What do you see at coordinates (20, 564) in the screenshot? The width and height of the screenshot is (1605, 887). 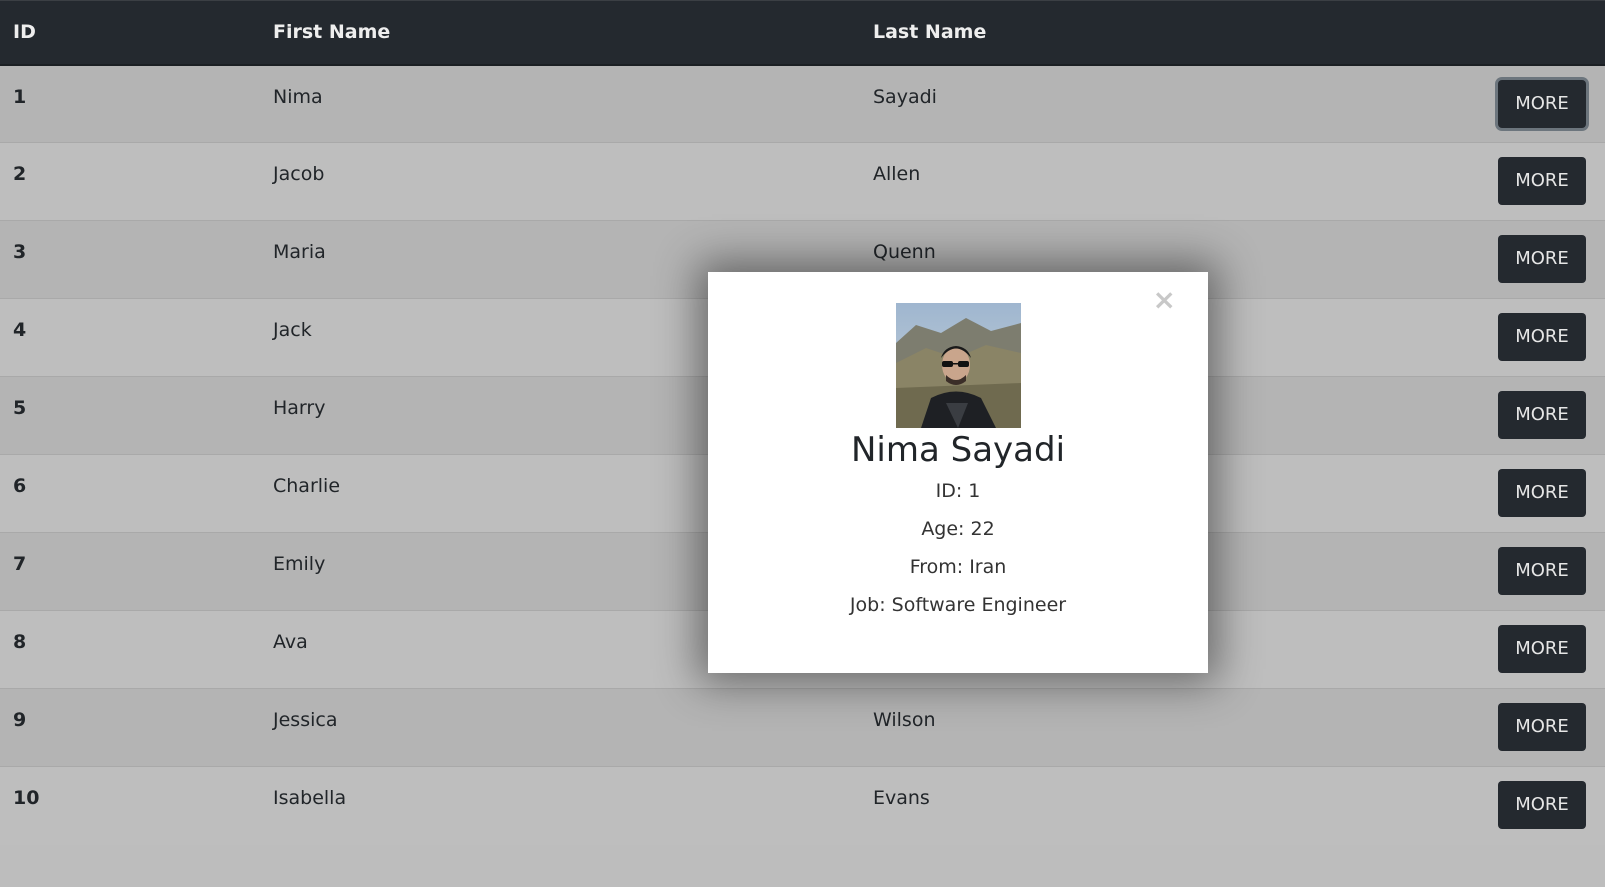 I see `cell-id: 7` at bounding box center [20, 564].